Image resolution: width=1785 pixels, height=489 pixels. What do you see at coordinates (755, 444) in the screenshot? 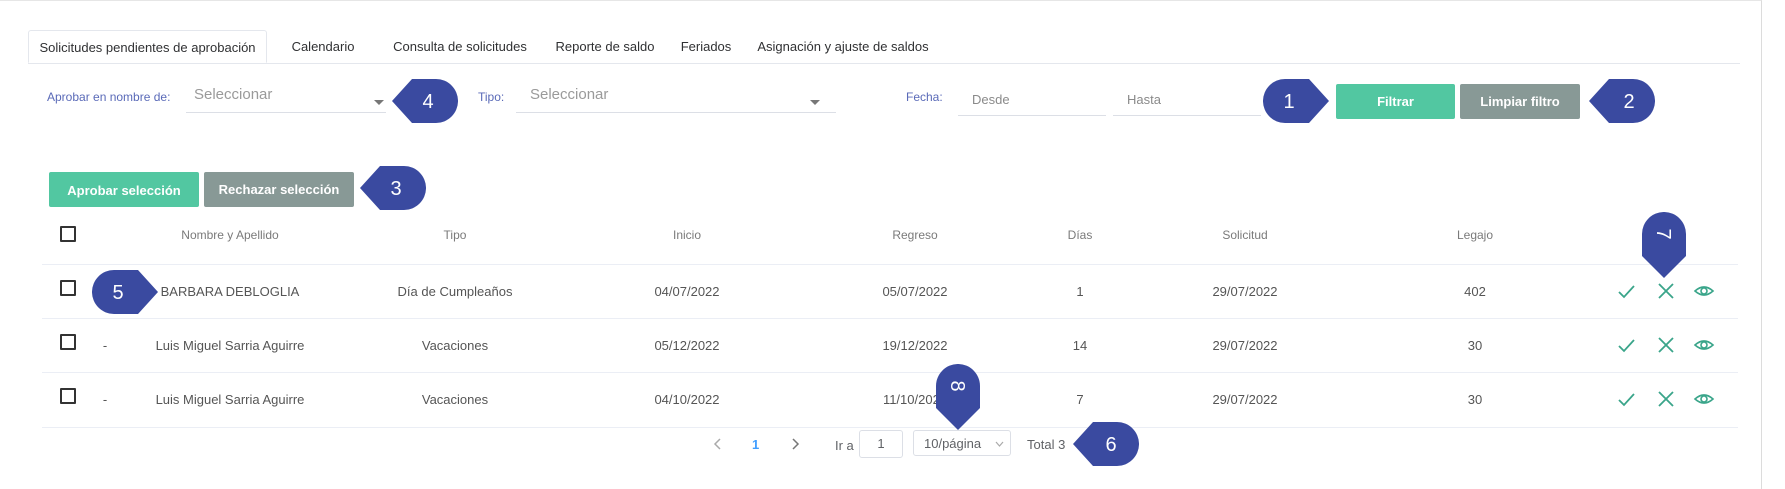
I see `current-page: 1` at bounding box center [755, 444].